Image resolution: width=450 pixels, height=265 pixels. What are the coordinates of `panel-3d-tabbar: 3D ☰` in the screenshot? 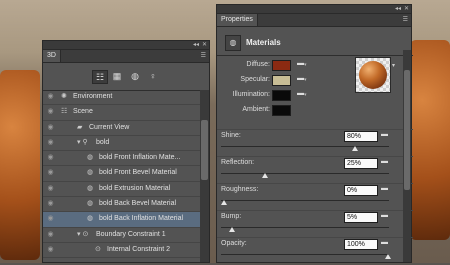 It's located at (126, 56).